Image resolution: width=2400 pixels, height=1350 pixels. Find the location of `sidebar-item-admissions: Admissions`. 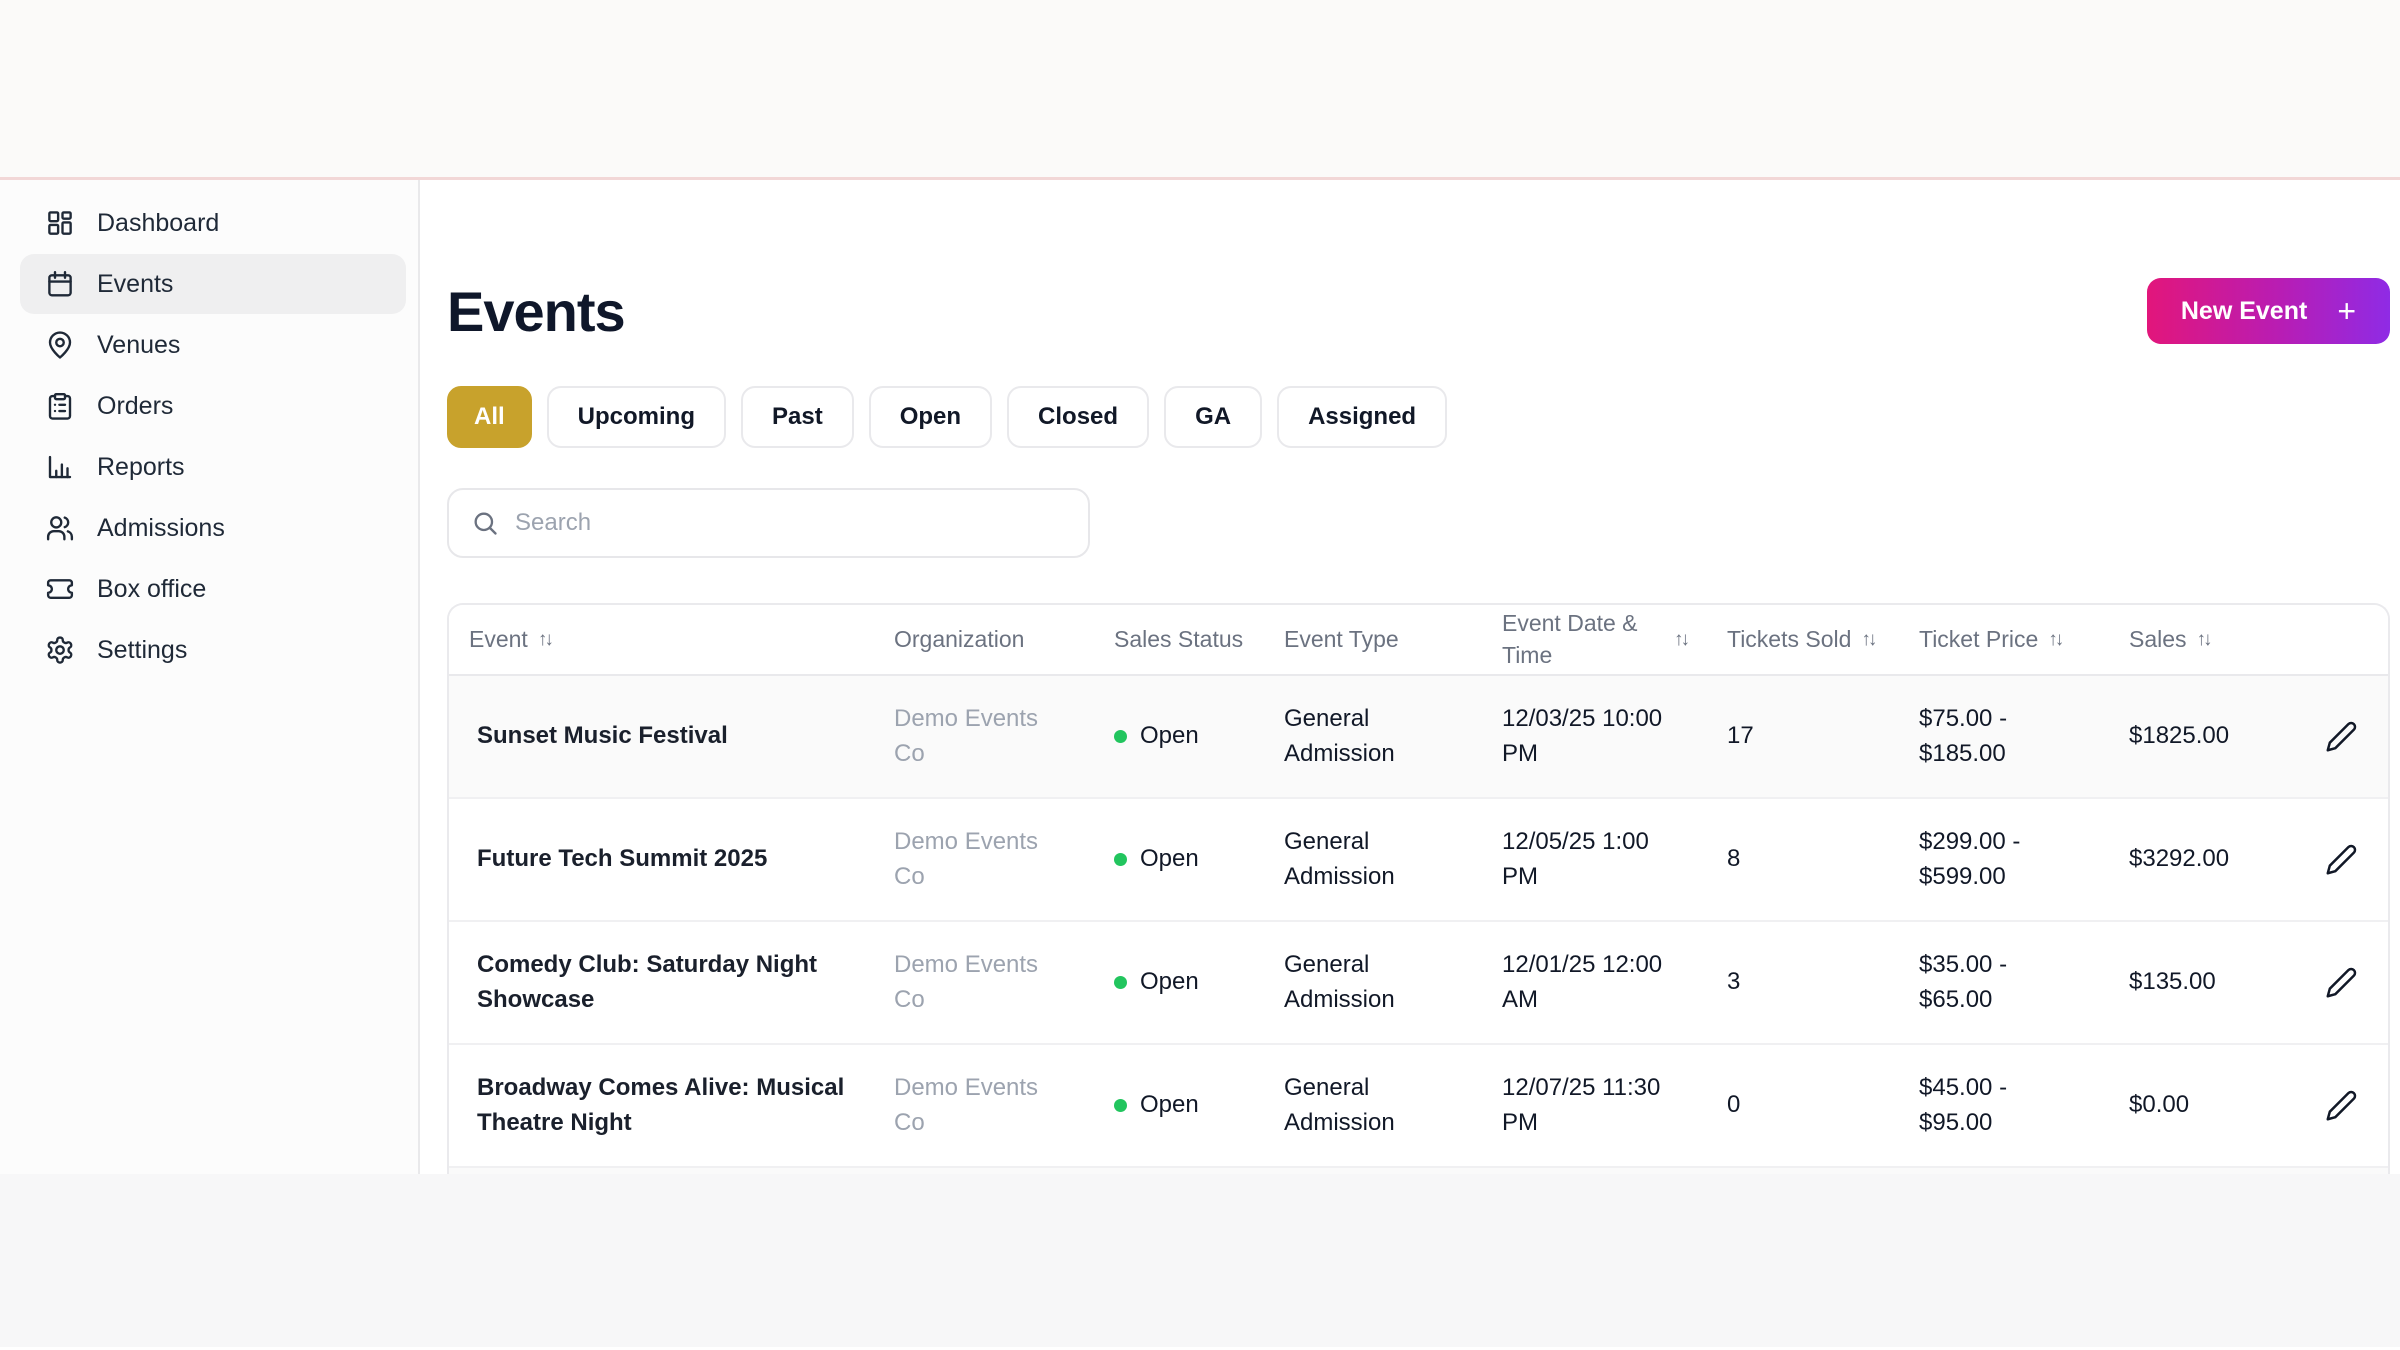

sidebar-item-admissions: Admissions is located at coordinates (213, 528).